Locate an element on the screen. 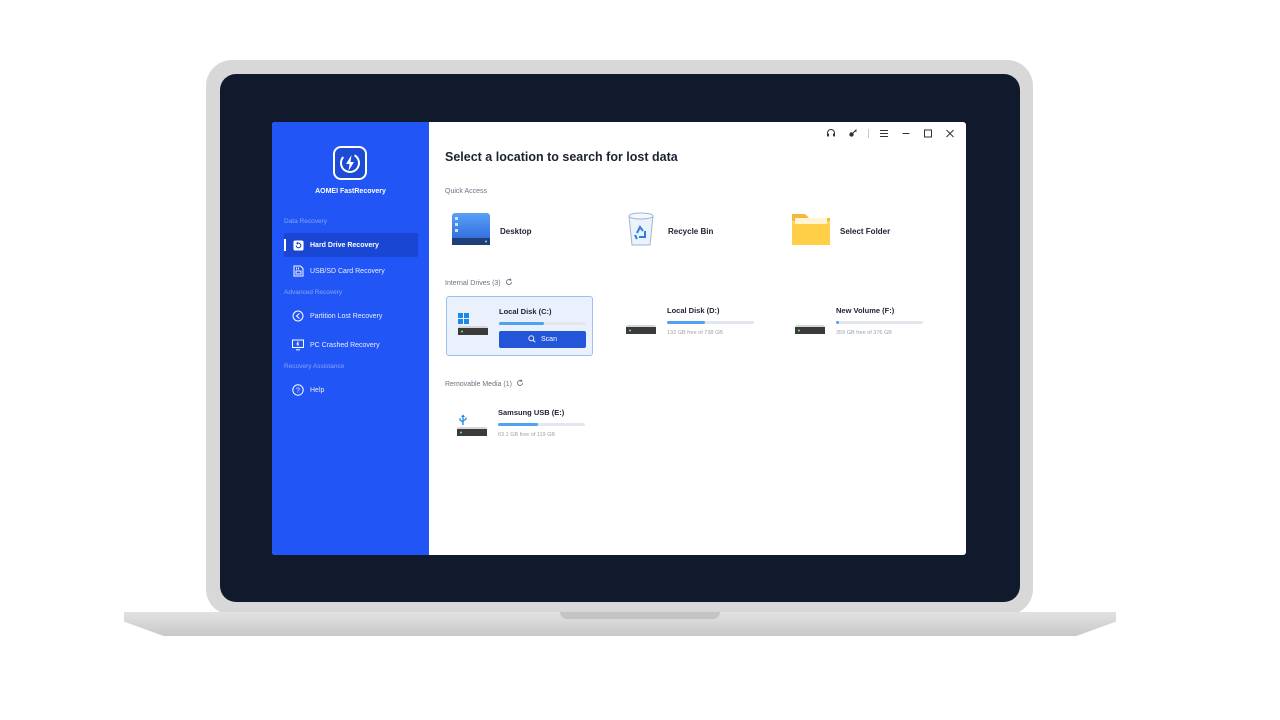 The height and width of the screenshot is (720, 1280). quick-access-label: Quick Access is located at coordinates (466, 191).